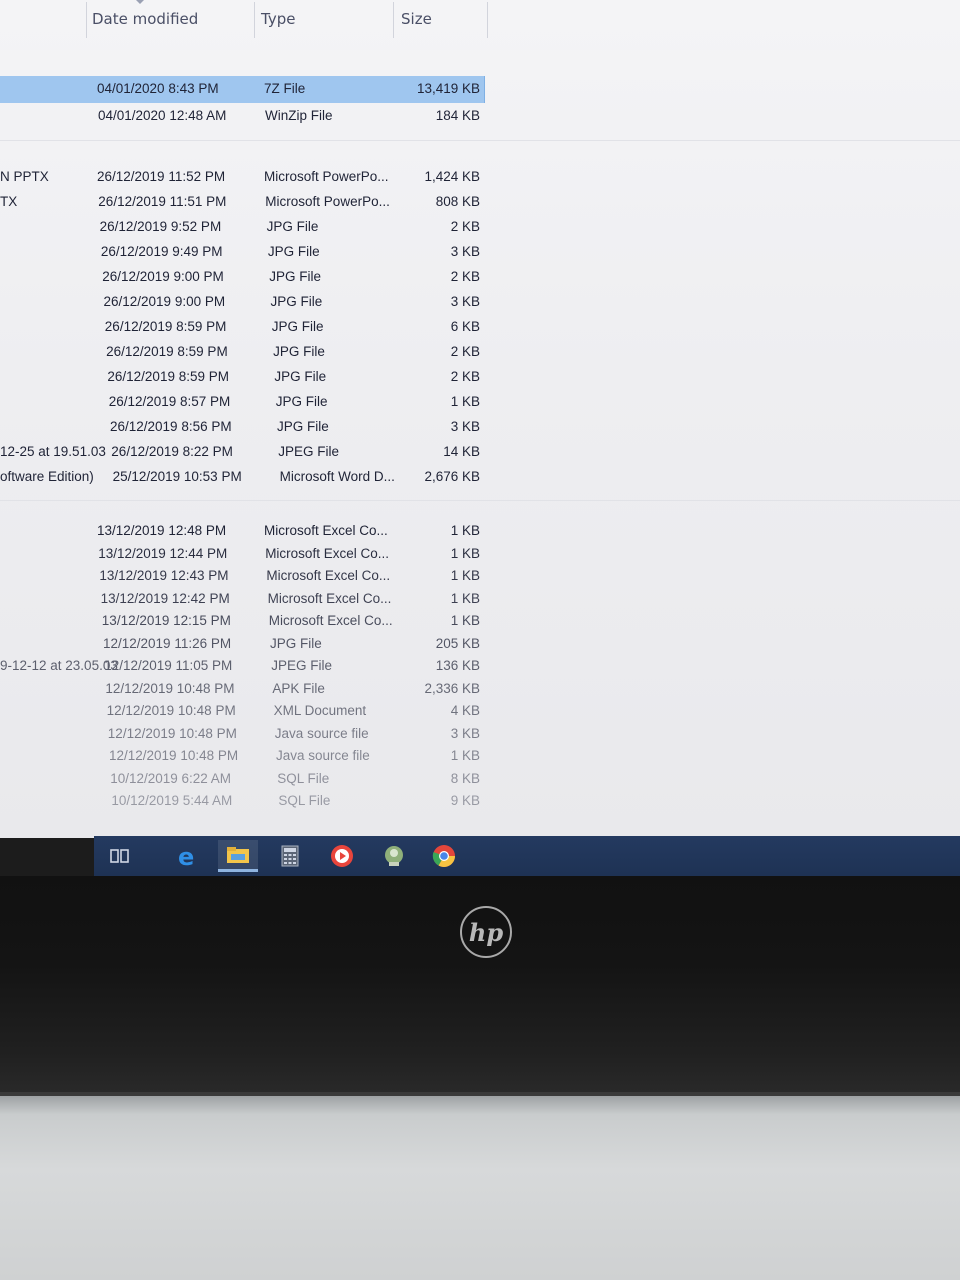 The image size is (960, 1280). What do you see at coordinates (290, 856) in the screenshot?
I see `calculator-icon` at bounding box center [290, 856].